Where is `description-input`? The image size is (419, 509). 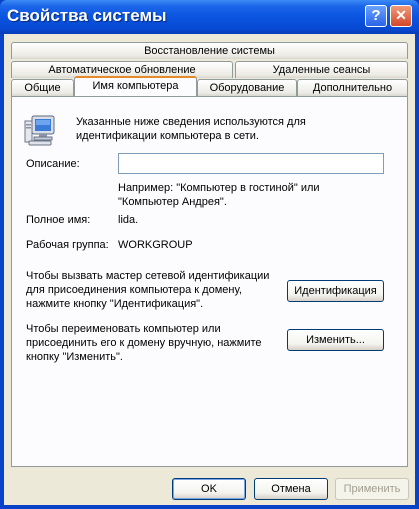 description-input is located at coordinates (251, 163).